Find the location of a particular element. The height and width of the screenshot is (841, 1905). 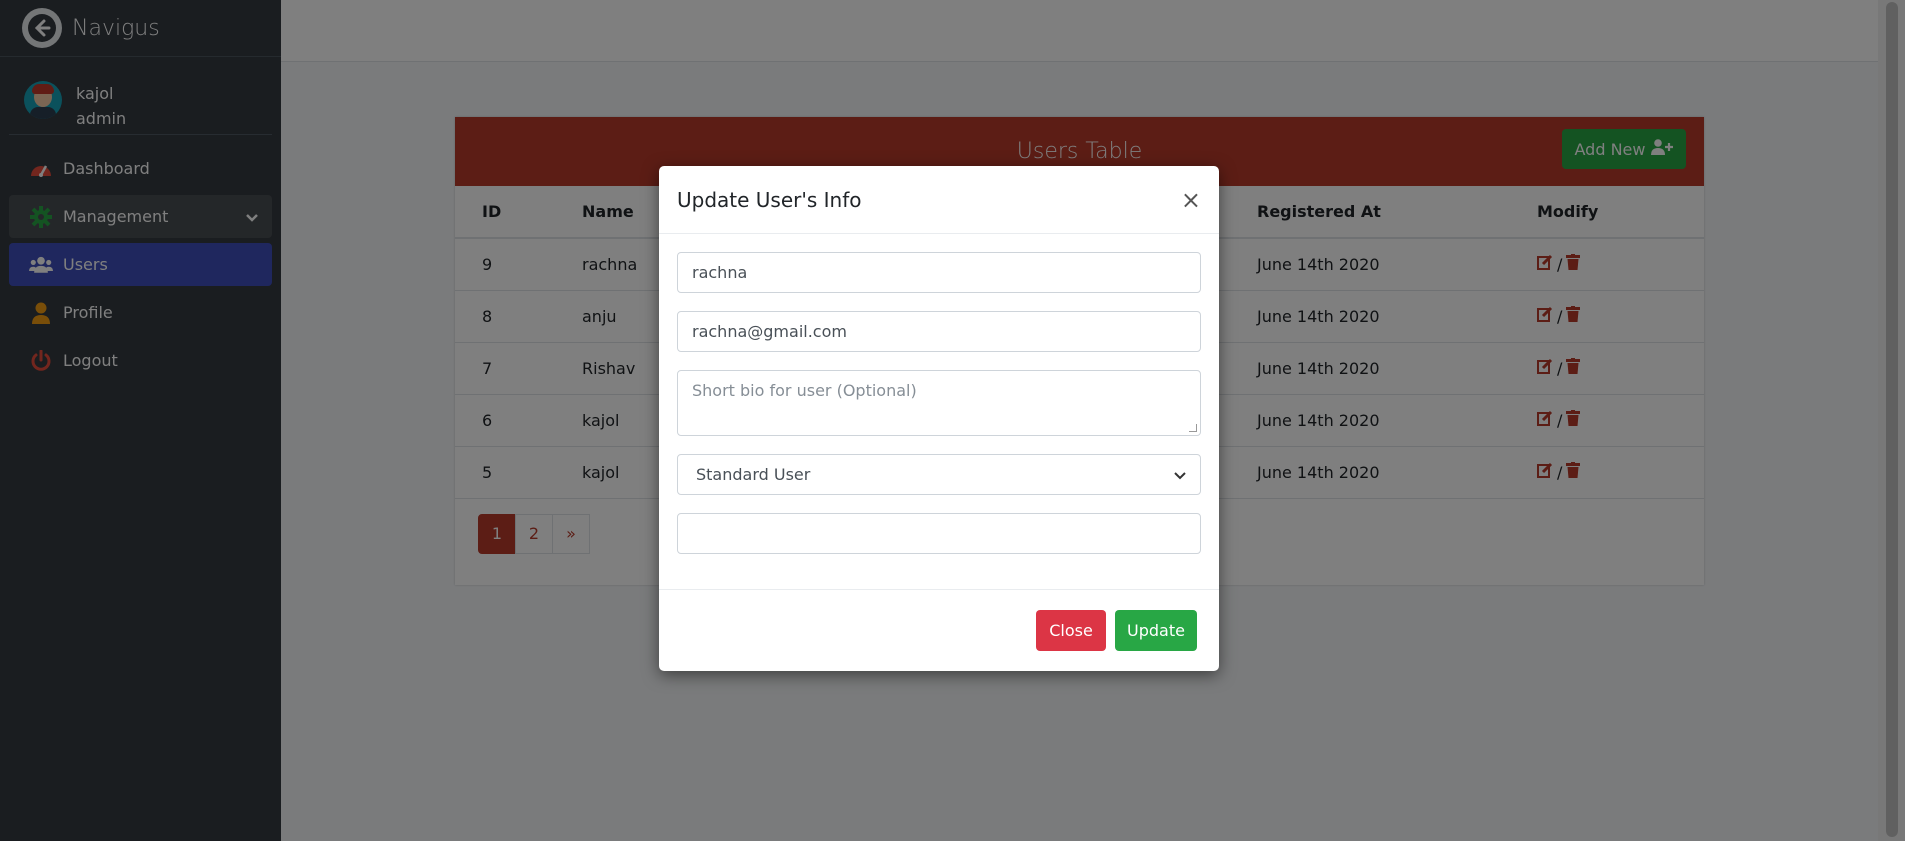

update-button: Update is located at coordinates (1156, 630).